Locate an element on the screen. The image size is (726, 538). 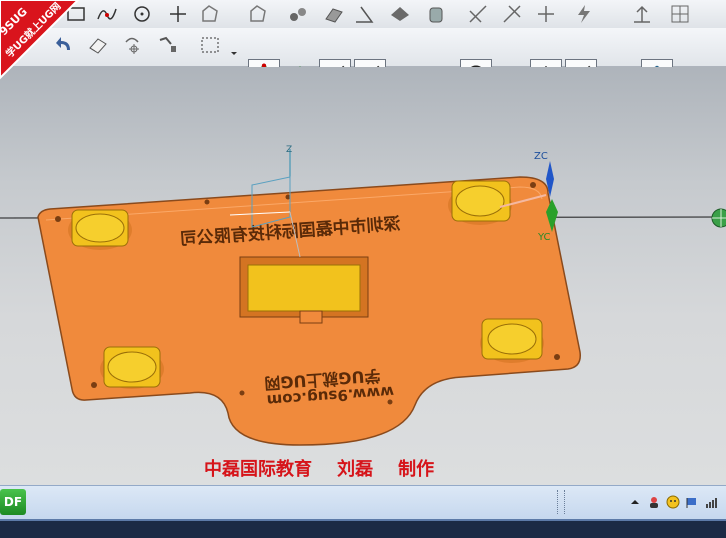
circle-icon is located at coordinates (142, 14).